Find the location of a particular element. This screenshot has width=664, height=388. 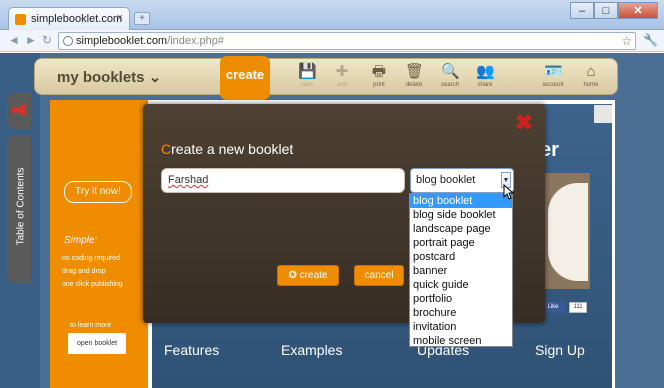

house-icon: ⌂ is located at coordinates (591, 71).